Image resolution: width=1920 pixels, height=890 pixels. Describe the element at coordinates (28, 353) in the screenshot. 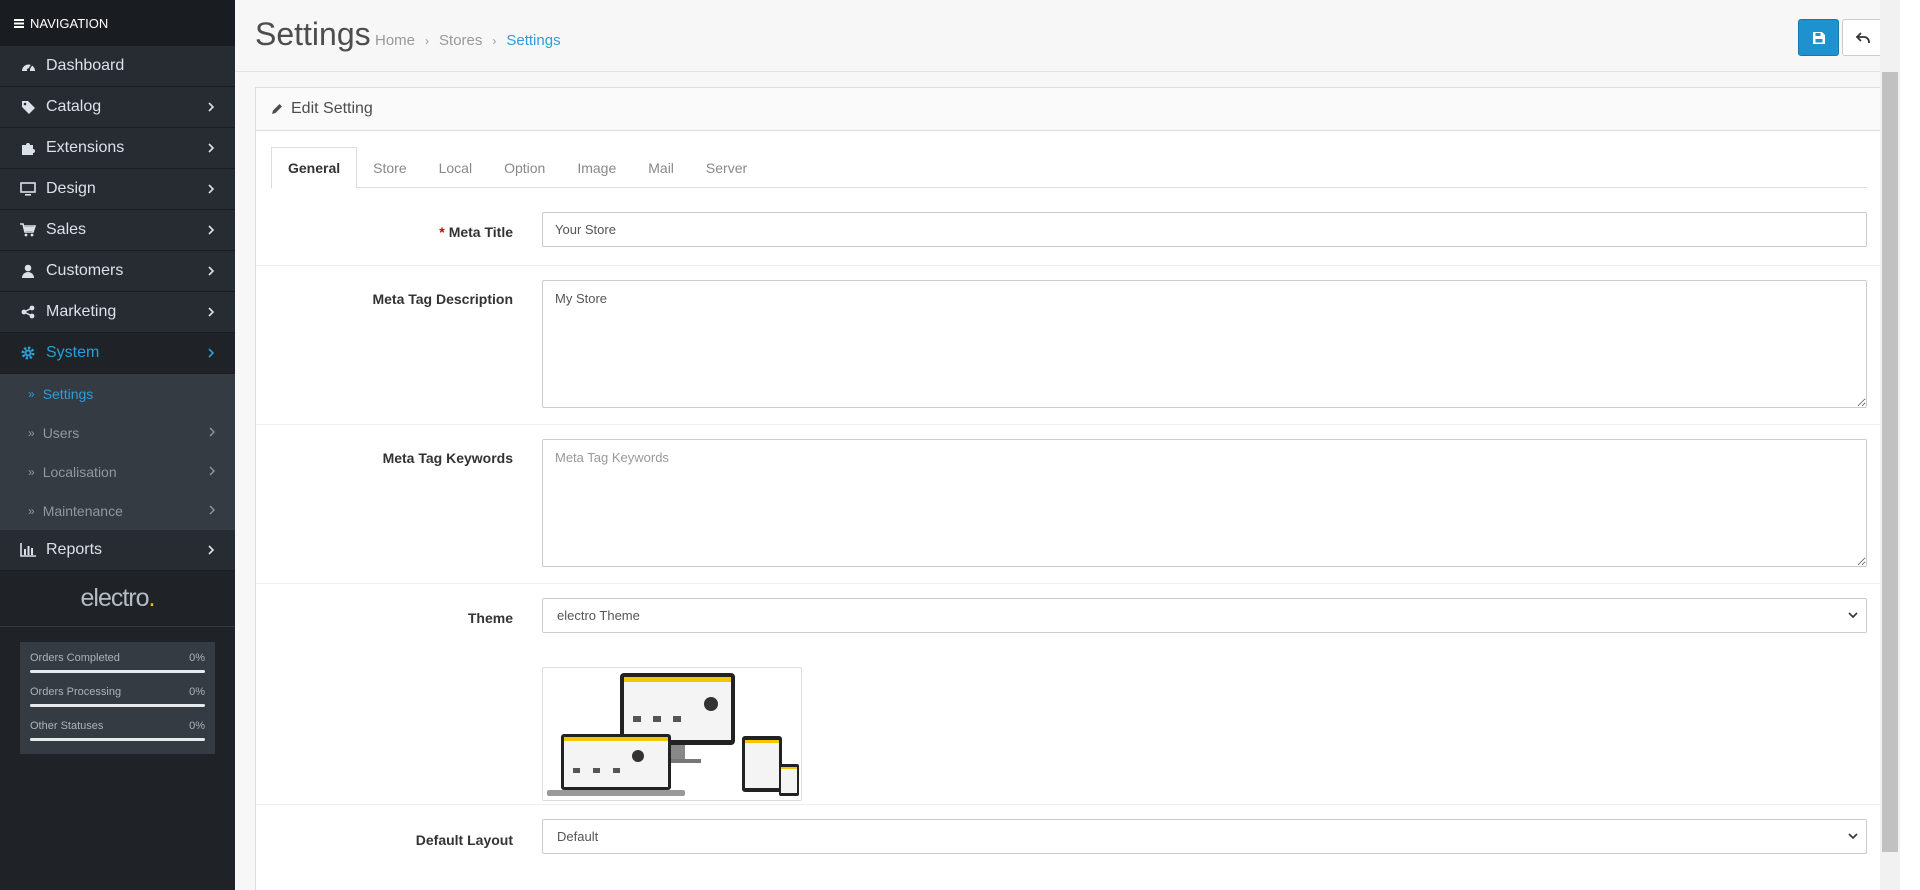

I see `gear-icon` at that location.